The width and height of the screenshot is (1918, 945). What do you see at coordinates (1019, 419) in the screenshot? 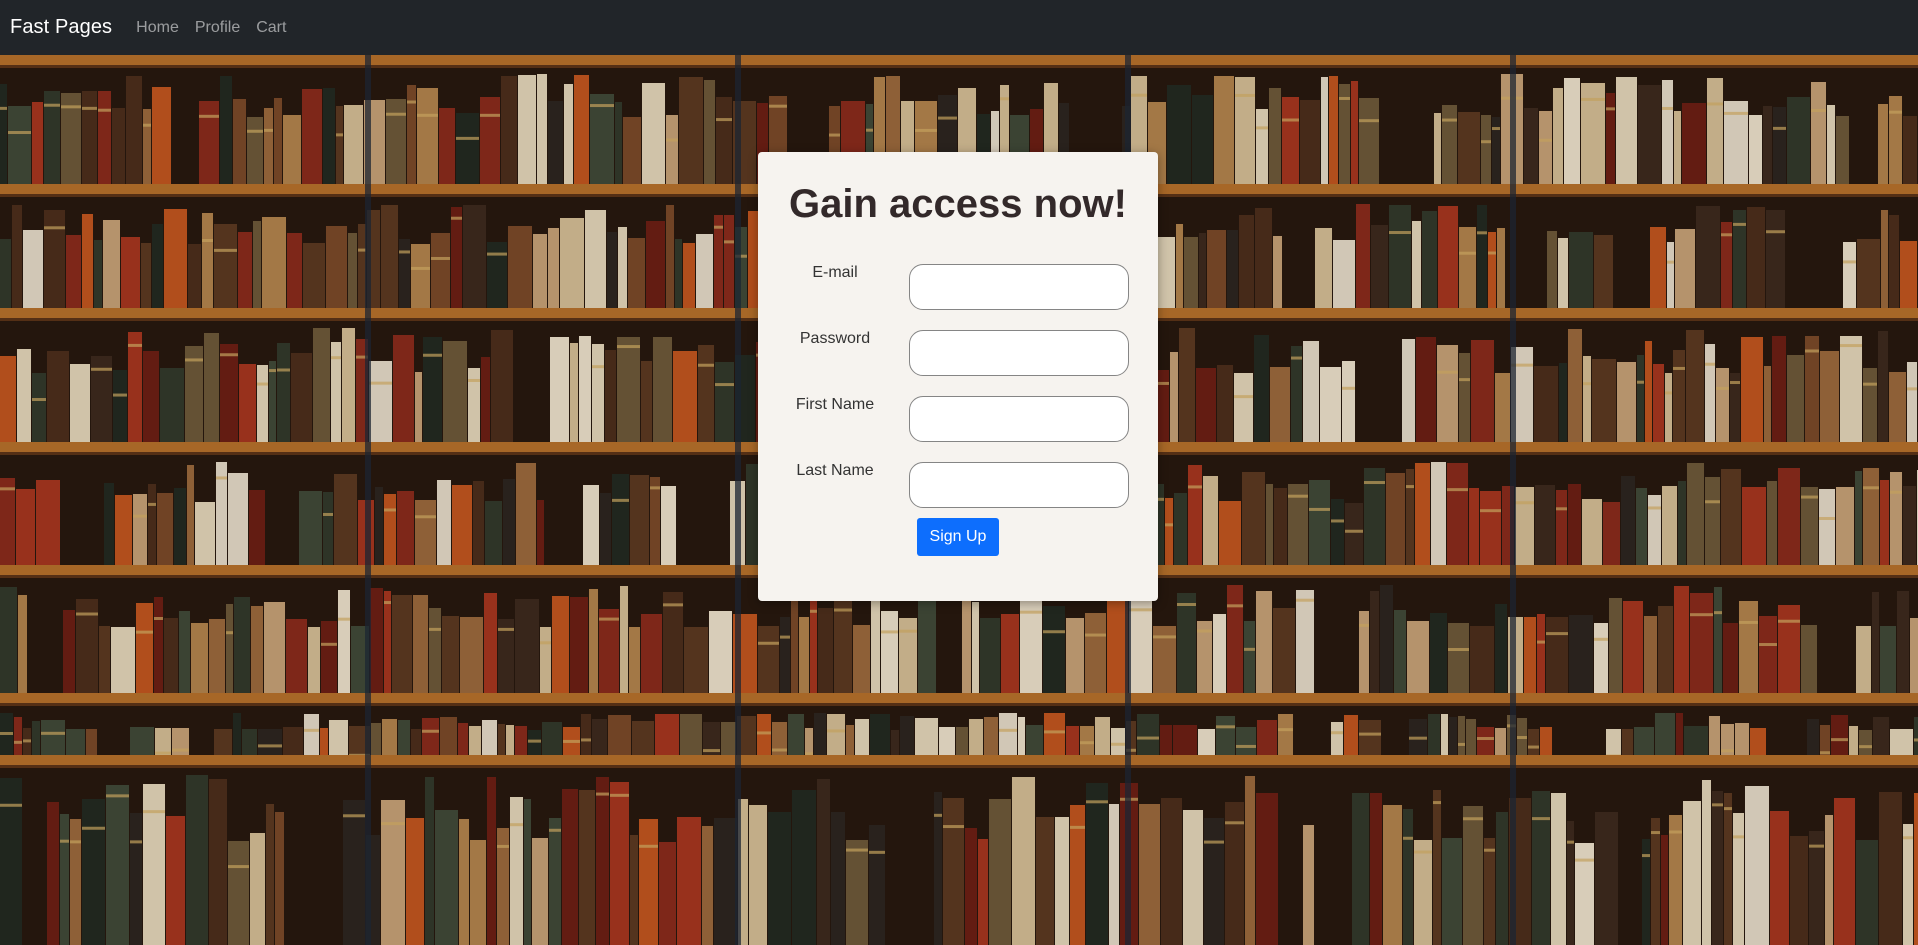
I see `first-name-field` at bounding box center [1019, 419].